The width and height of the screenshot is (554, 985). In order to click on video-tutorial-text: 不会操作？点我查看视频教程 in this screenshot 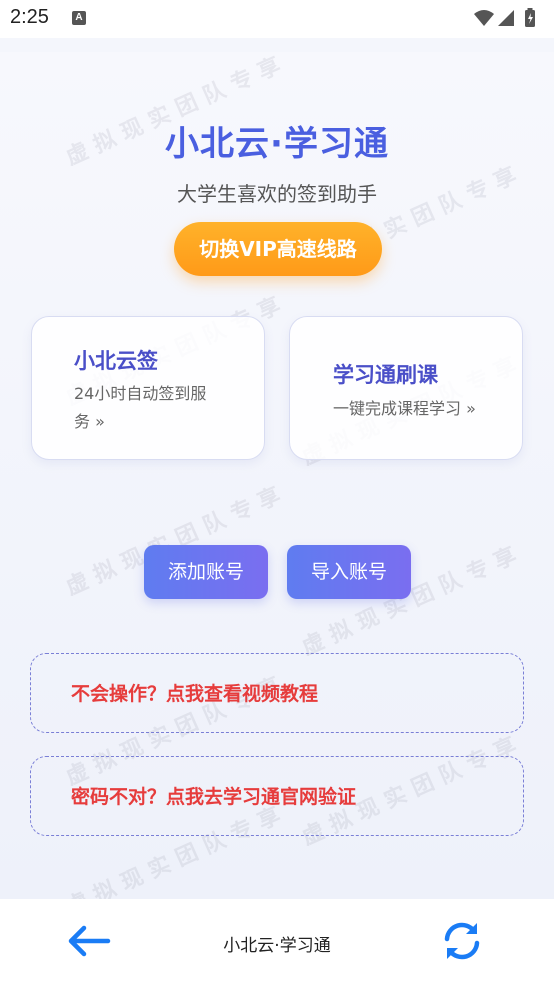, I will do `click(195, 694)`.